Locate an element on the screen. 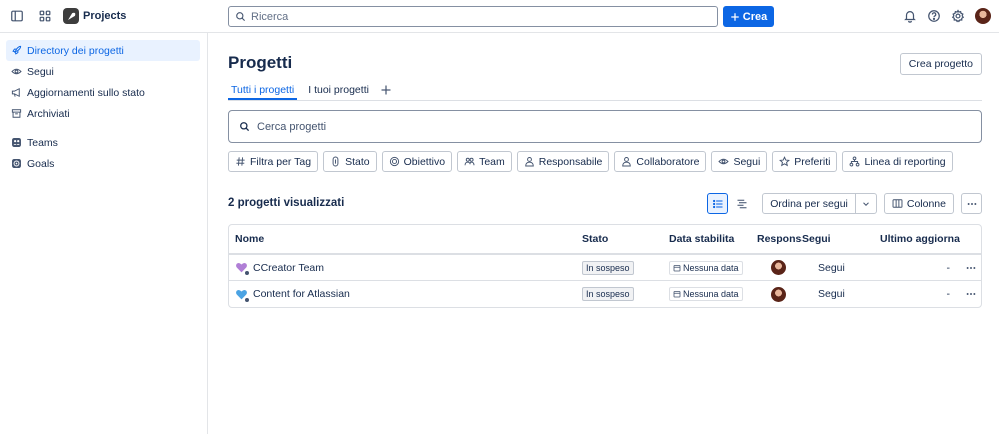 This screenshot has width=999, height=434. list-view-button is located at coordinates (718, 203).